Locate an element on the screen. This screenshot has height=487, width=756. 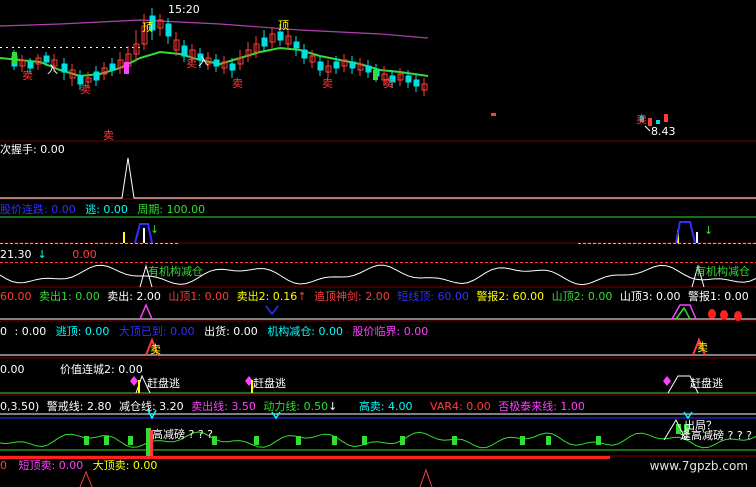
pane2-item: 逃: 0.00 is located at coordinates (106, 209).